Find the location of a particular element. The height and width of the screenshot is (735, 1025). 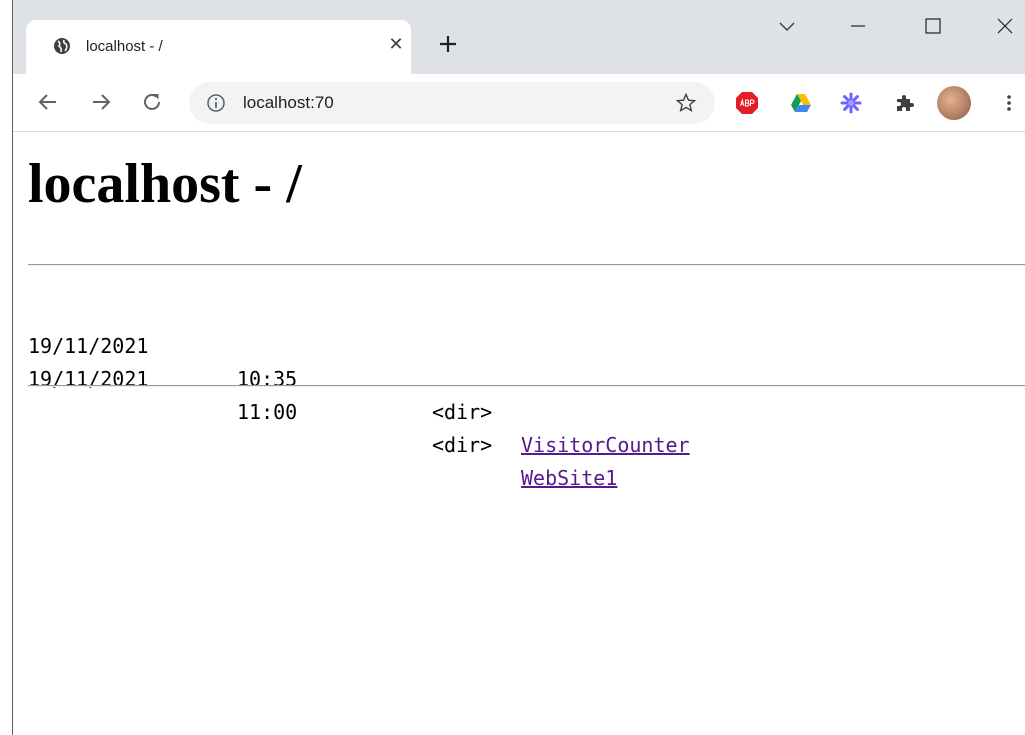

info-icon is located at coordinates (216, 103).